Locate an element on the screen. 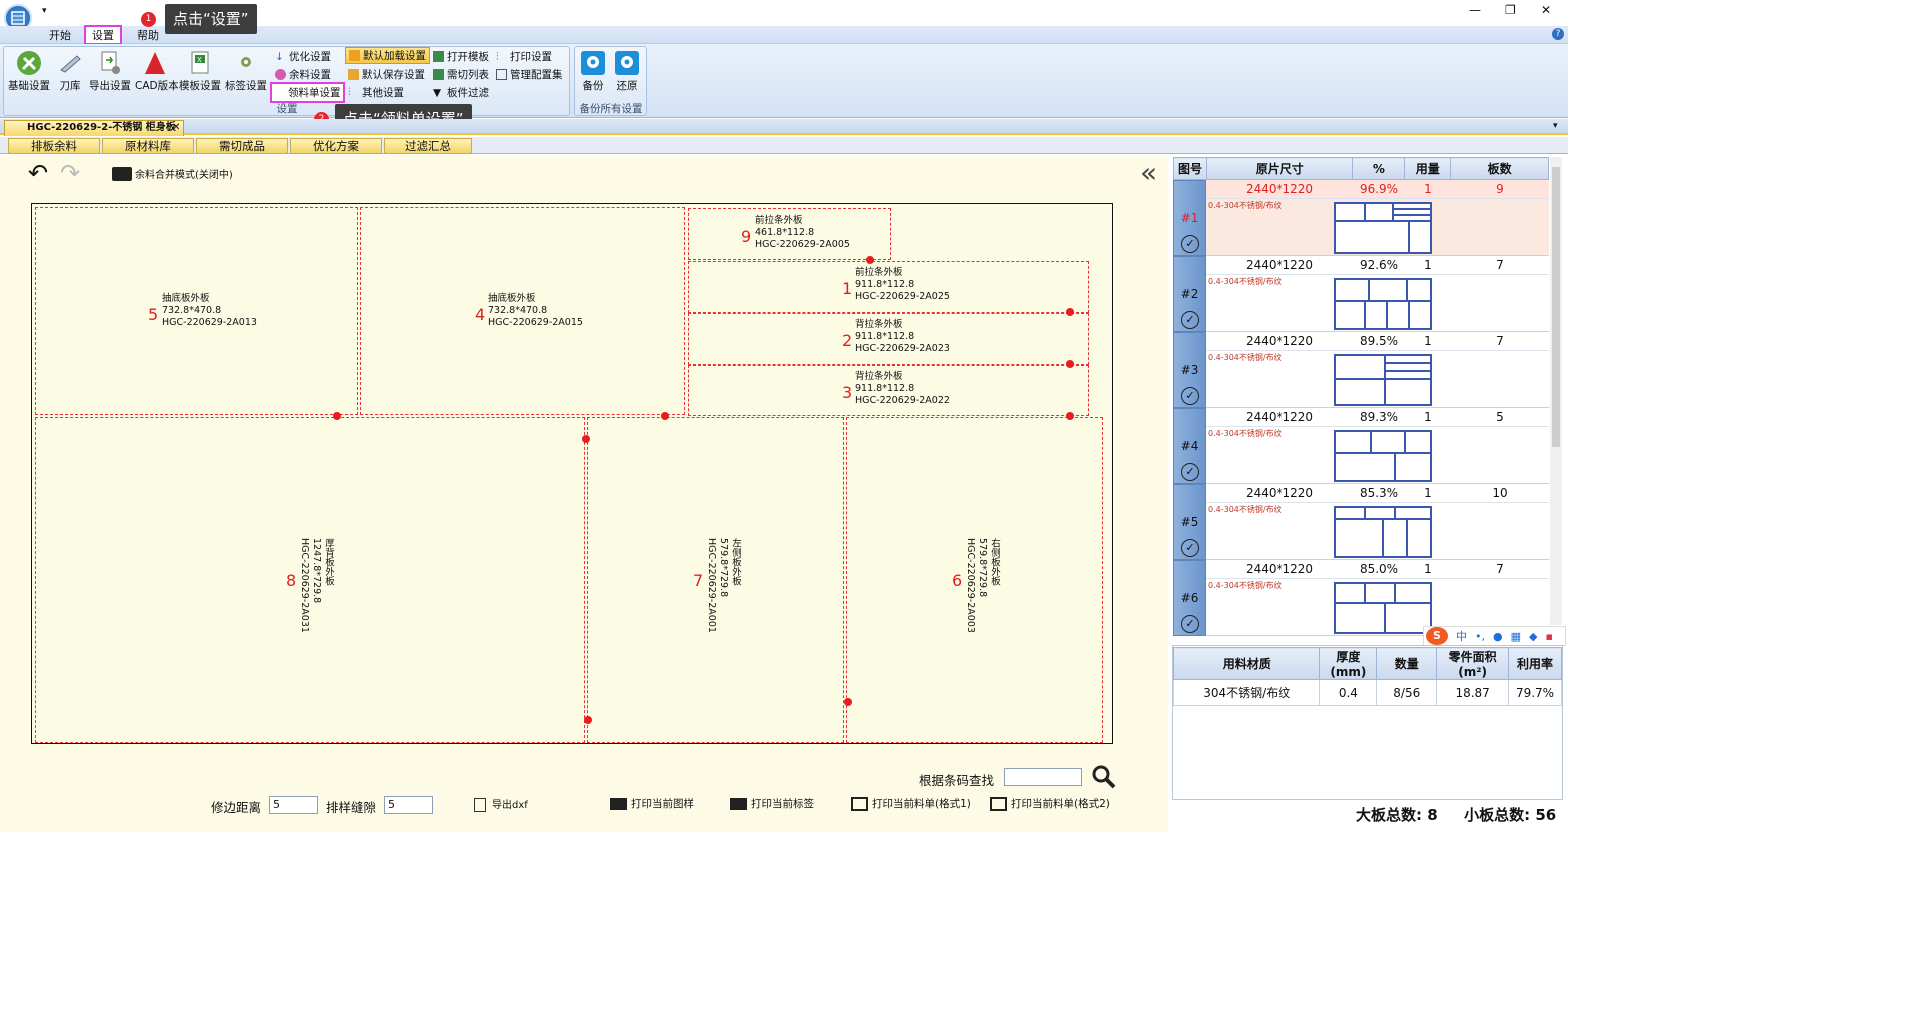 Image resolution: width=1920 pixels, height=1018 pixels. col-header-count: 板数 is located at coordinates (1499, 168).